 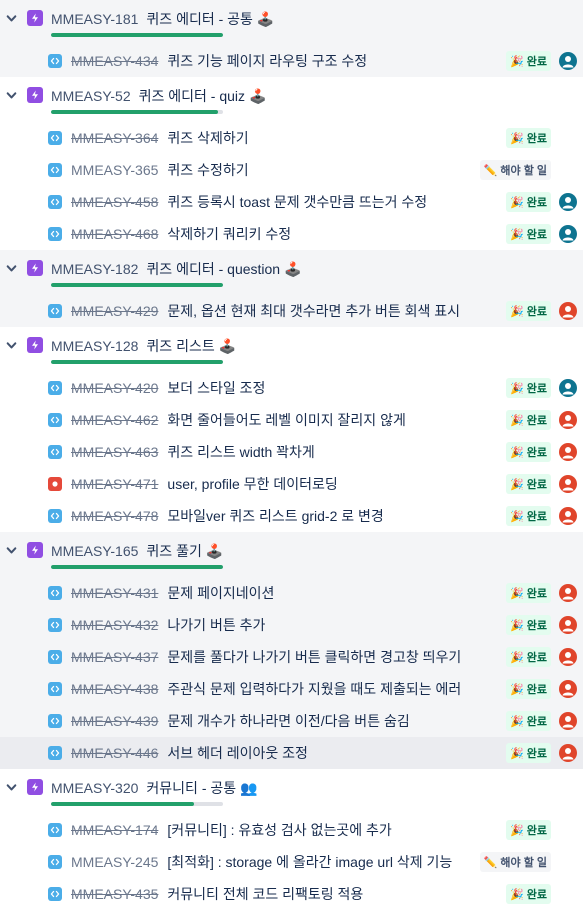 What do you see at coordinates (94, 346) in the screenshot?
I see `epic-key: MMEASY-128` at bounding box center [94, 346].